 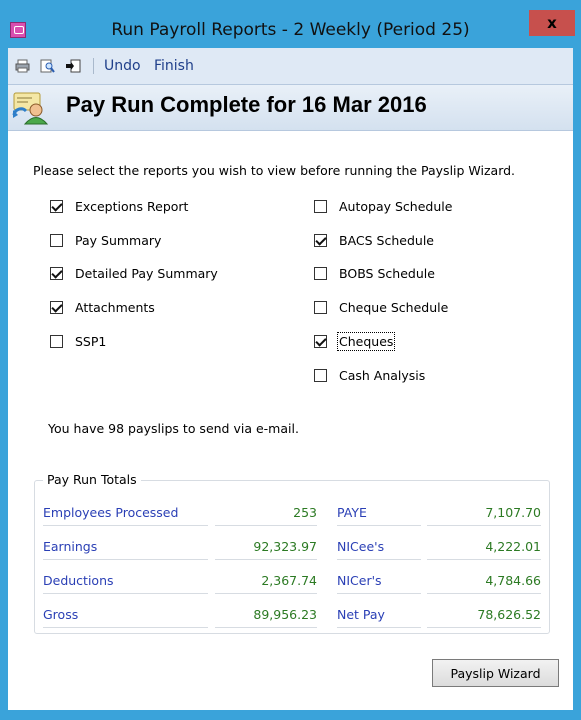 I want to click on export-icon, so click(x=73, y=66).